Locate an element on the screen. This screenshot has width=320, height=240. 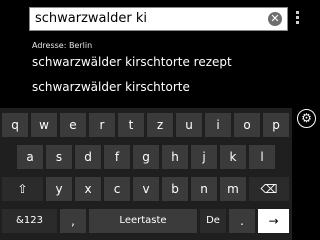
language-key: De is located at coordinates (213, 221).